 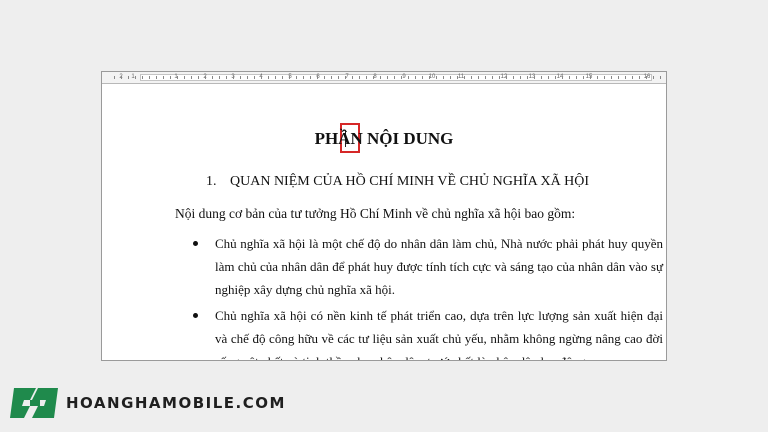 I want to click on ruler-label: 15, so click(x=589, y=77).